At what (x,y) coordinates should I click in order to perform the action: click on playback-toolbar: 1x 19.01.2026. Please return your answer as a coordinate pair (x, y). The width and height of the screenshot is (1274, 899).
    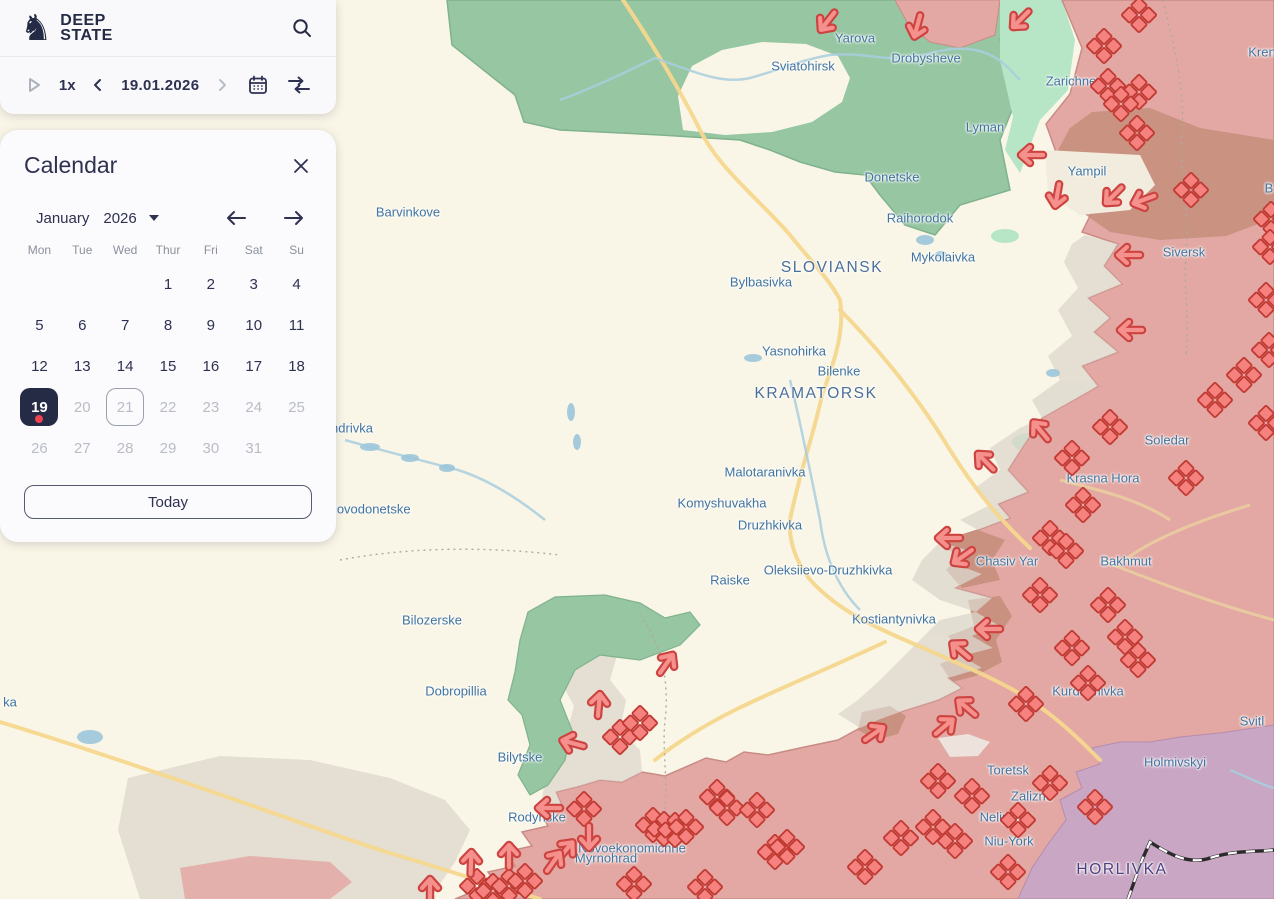
    Looking at the image, I should click on (168, 85).